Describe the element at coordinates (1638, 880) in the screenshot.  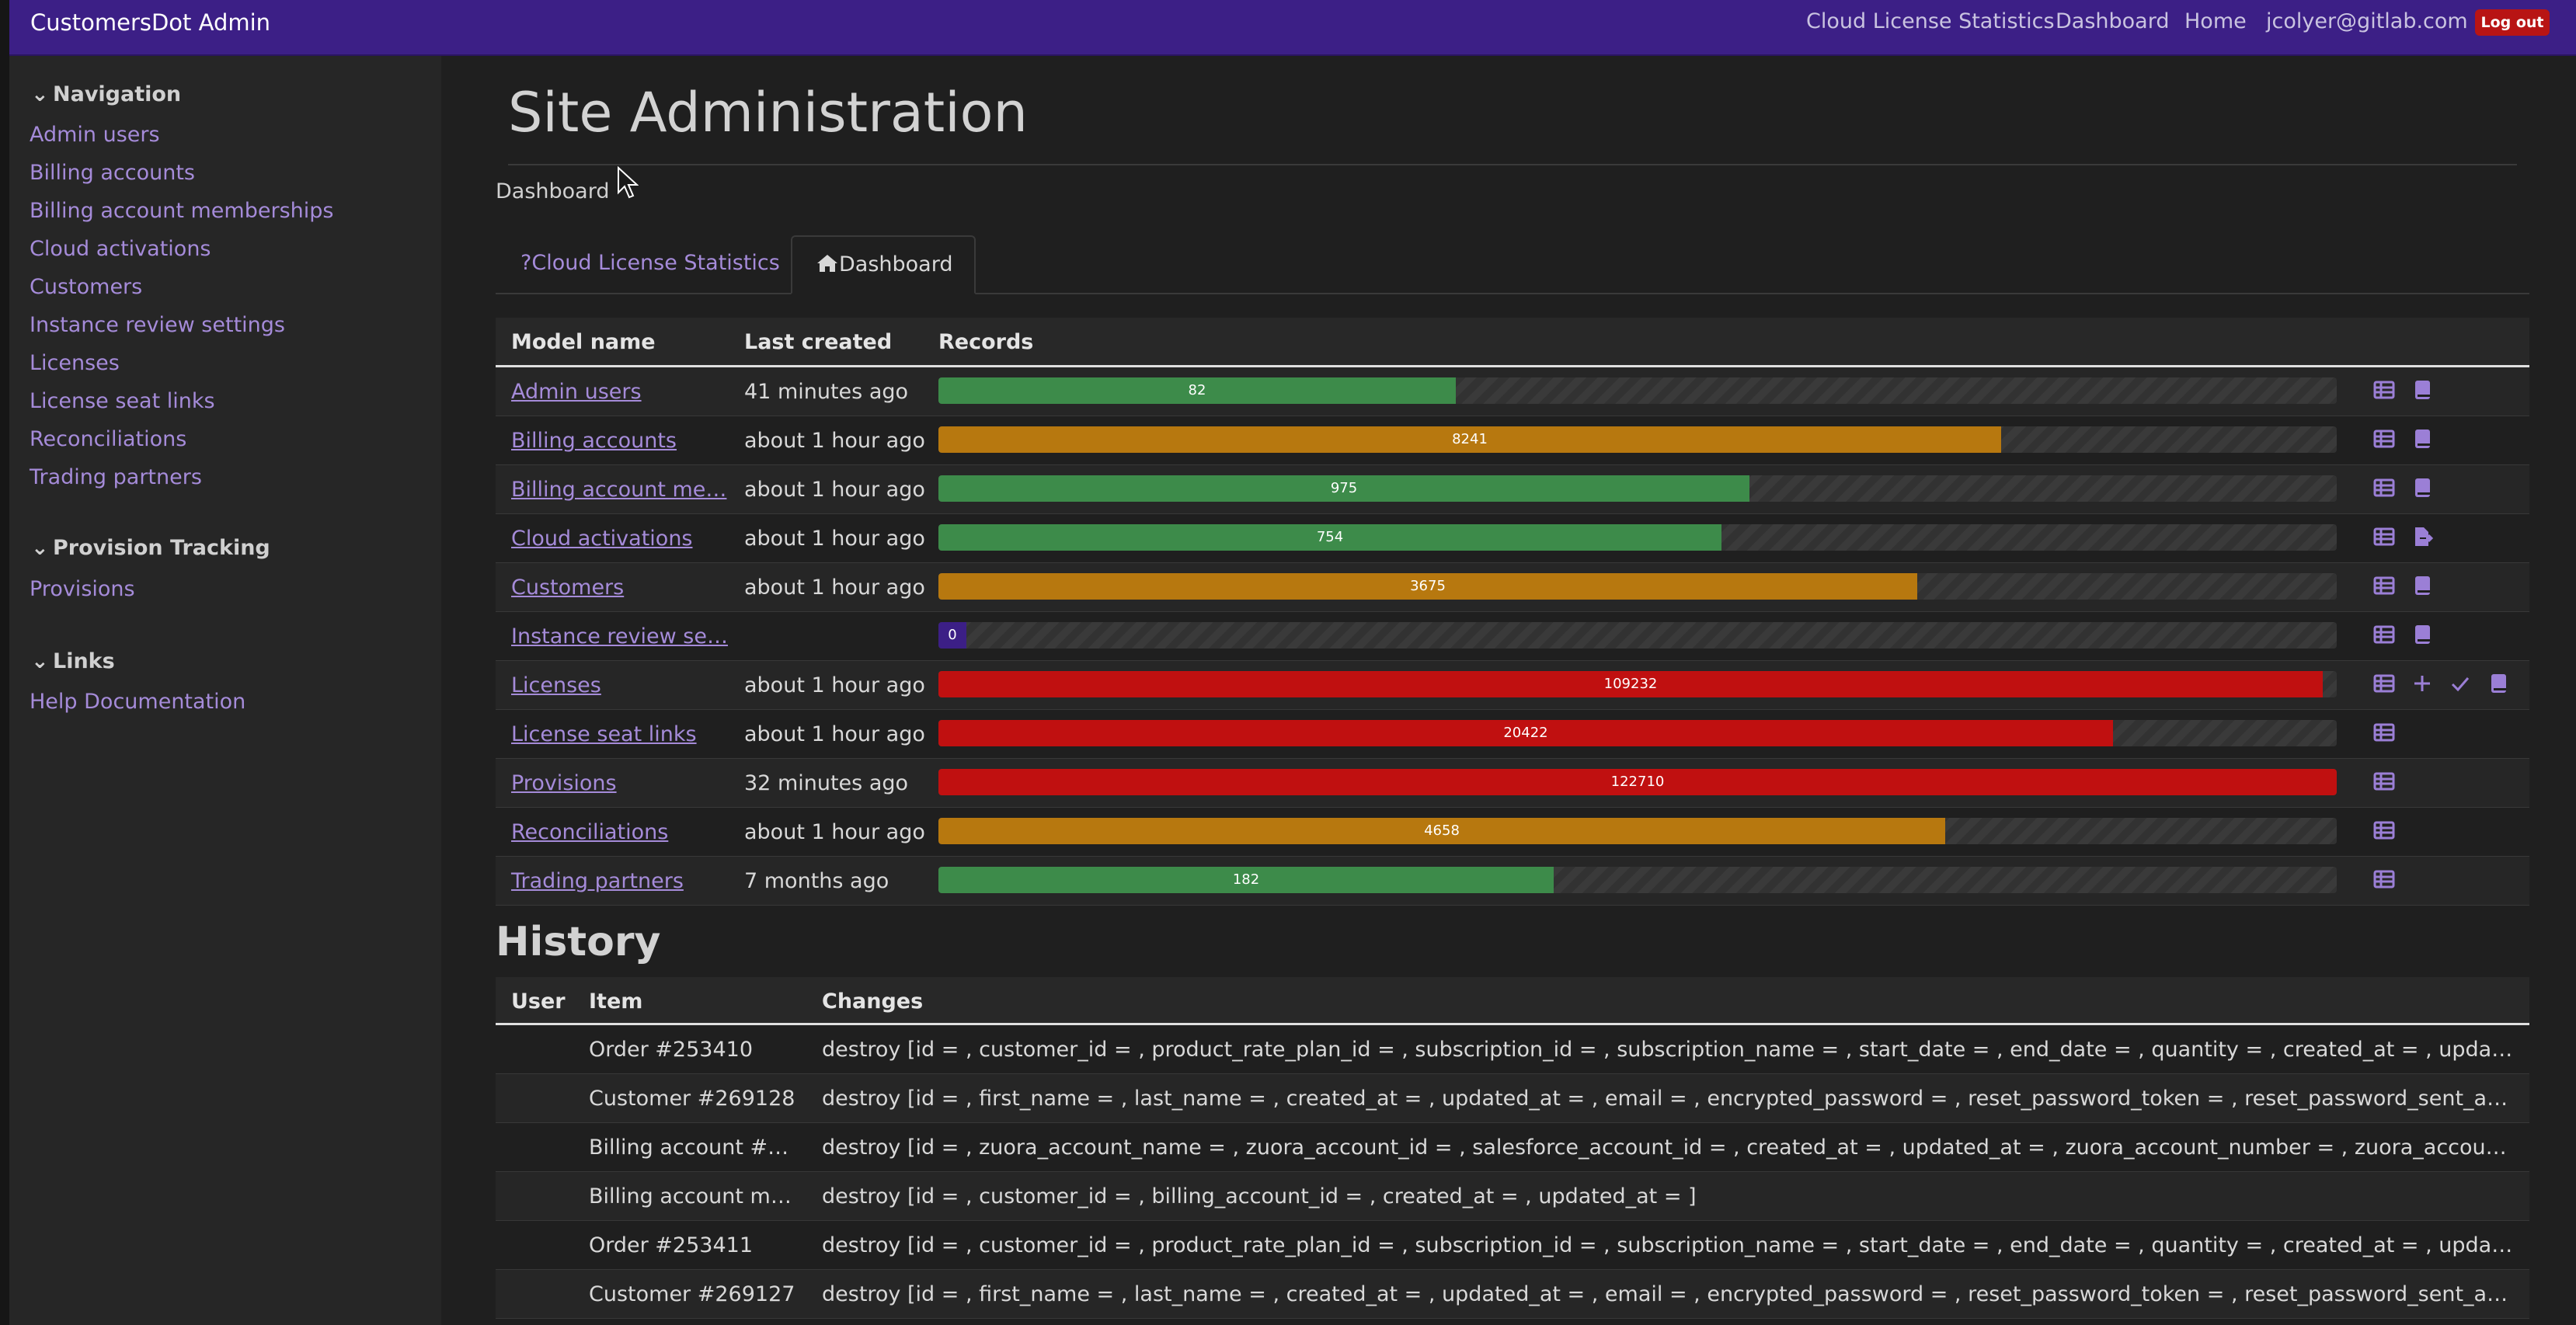
I see `records-progress-bar: 182` at that location.